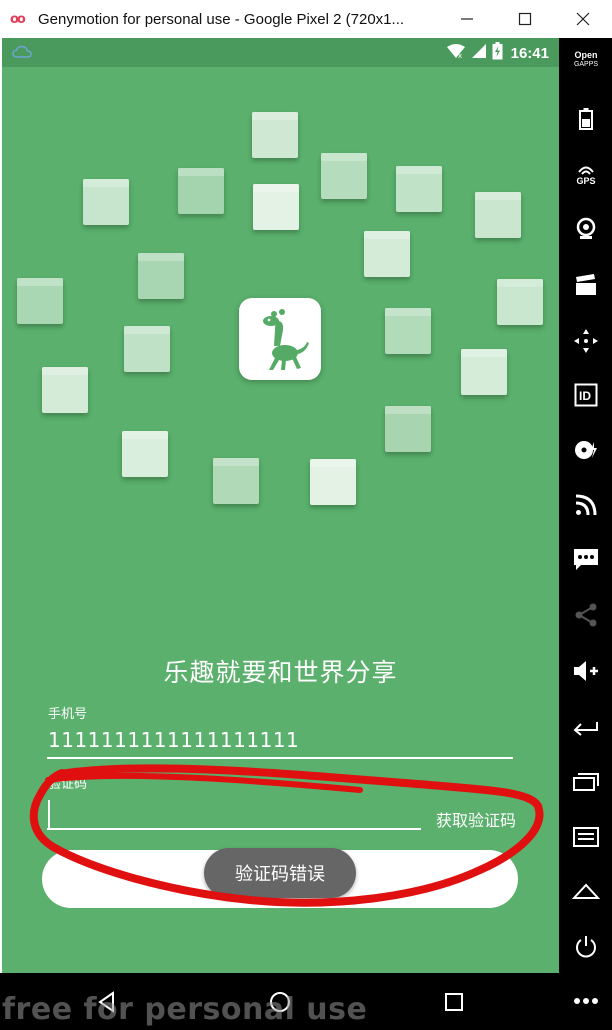  What do you see at coordinates (68, 714) in the screenshot?
I see `phone-label: 手机号` at bounding box center [68, 714].